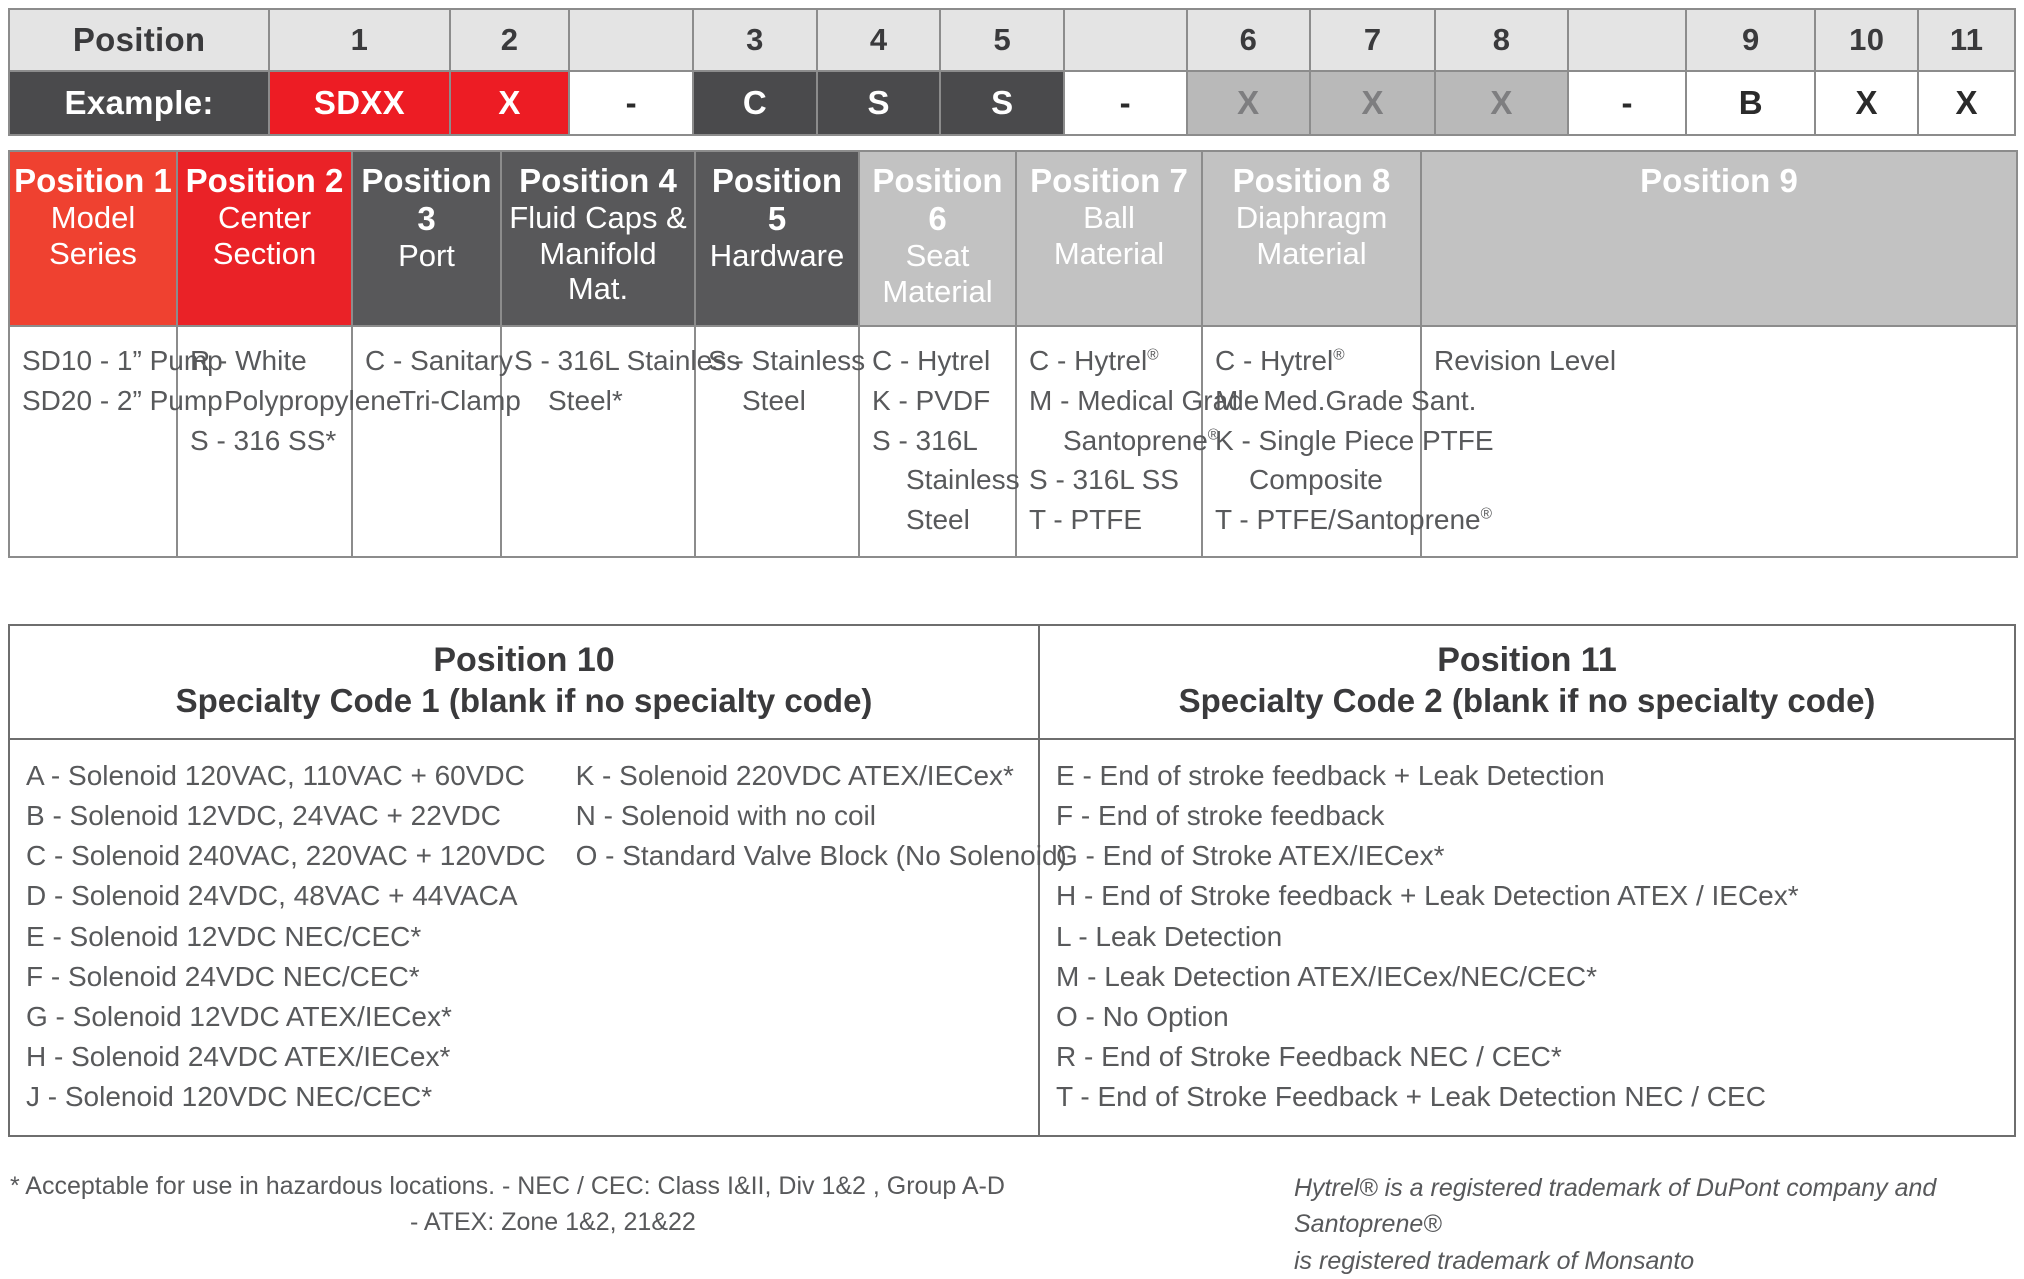  Describe the element at coordinates (263, 816) in the screenshot. I see `specialty-code-1-item: B - Solenoid 12VDC, 24VAC + 22VDC` at that location.